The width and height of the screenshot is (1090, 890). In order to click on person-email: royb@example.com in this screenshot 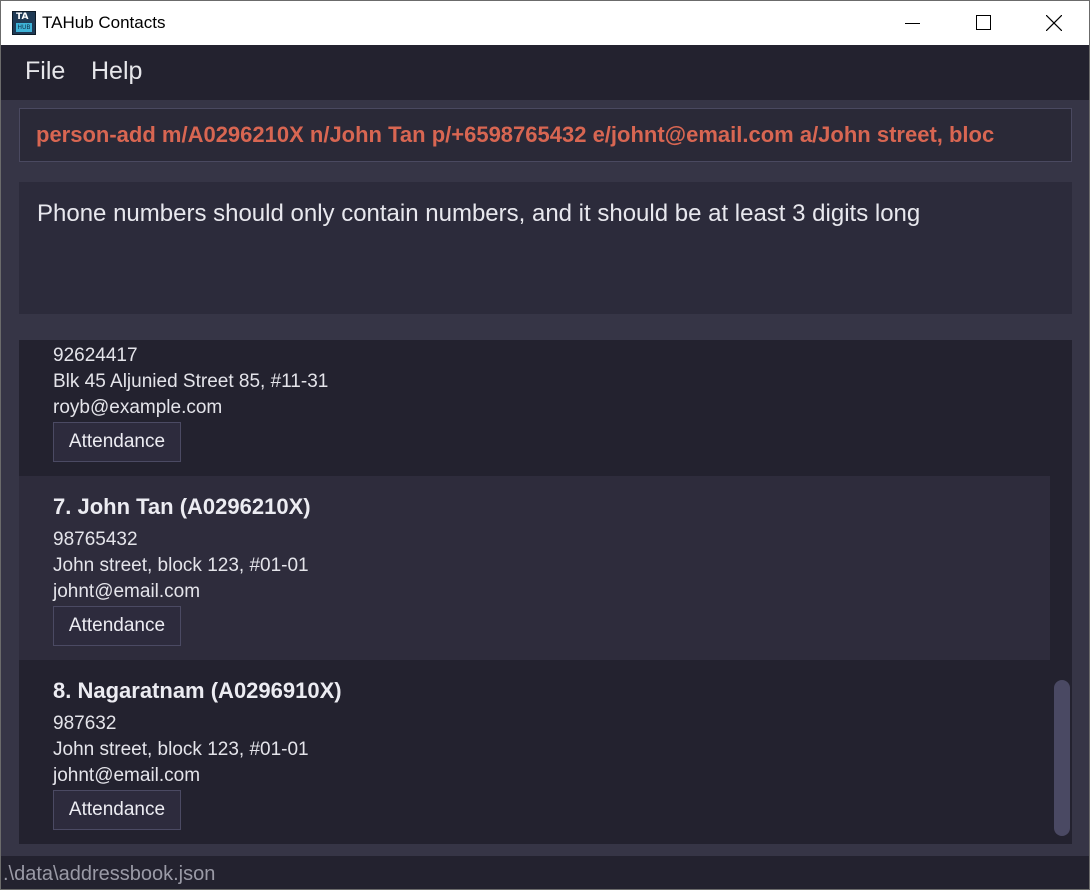, I will do `click(138, 407)`.